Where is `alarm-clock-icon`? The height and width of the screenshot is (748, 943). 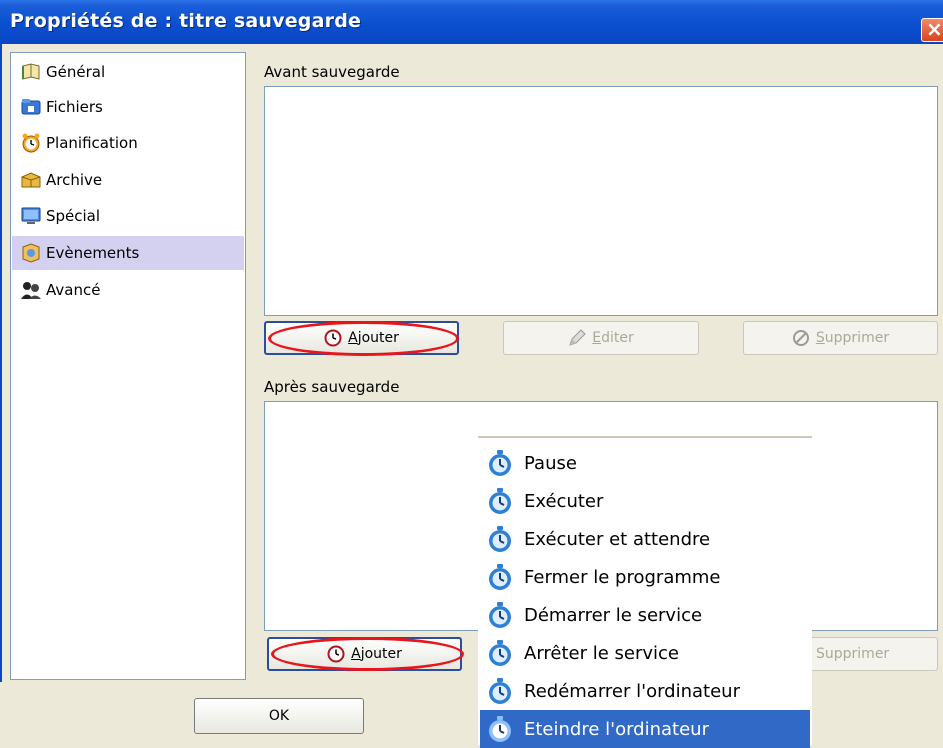
alarm-clock-icon is located at coordinates (31, 143).